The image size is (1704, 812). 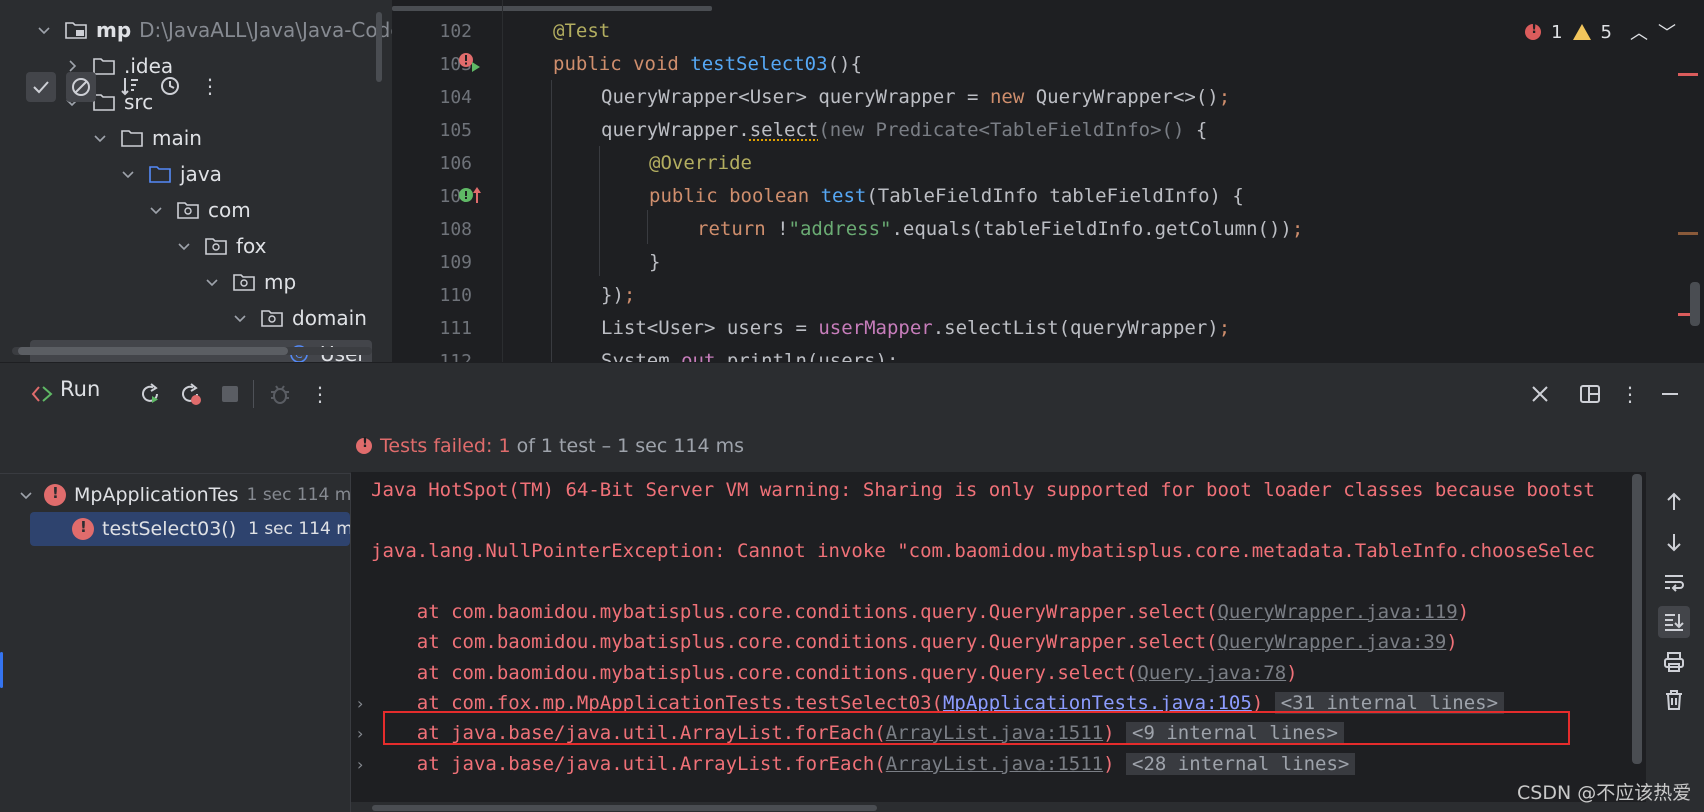 What do you see at coordinates (1211, 673) in the screenshot?
I see `stack-link: Query.java:78` at bounding box center [1211, 673].